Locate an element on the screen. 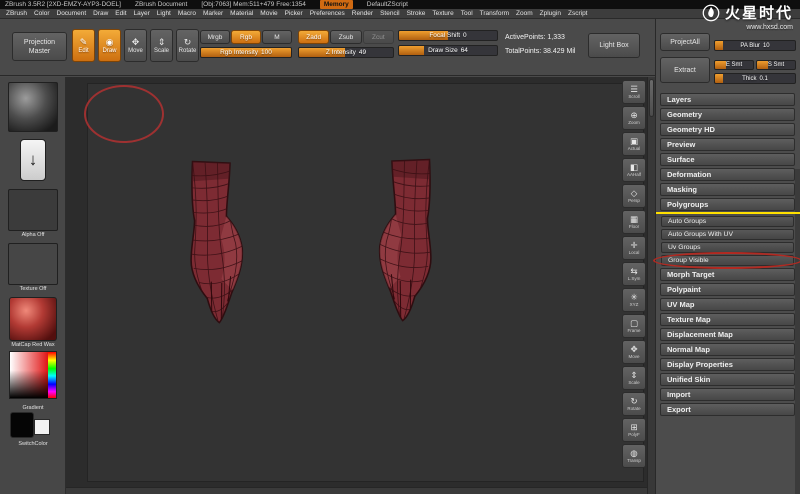  menu-item: Transform is located at coordinates (494, 13).